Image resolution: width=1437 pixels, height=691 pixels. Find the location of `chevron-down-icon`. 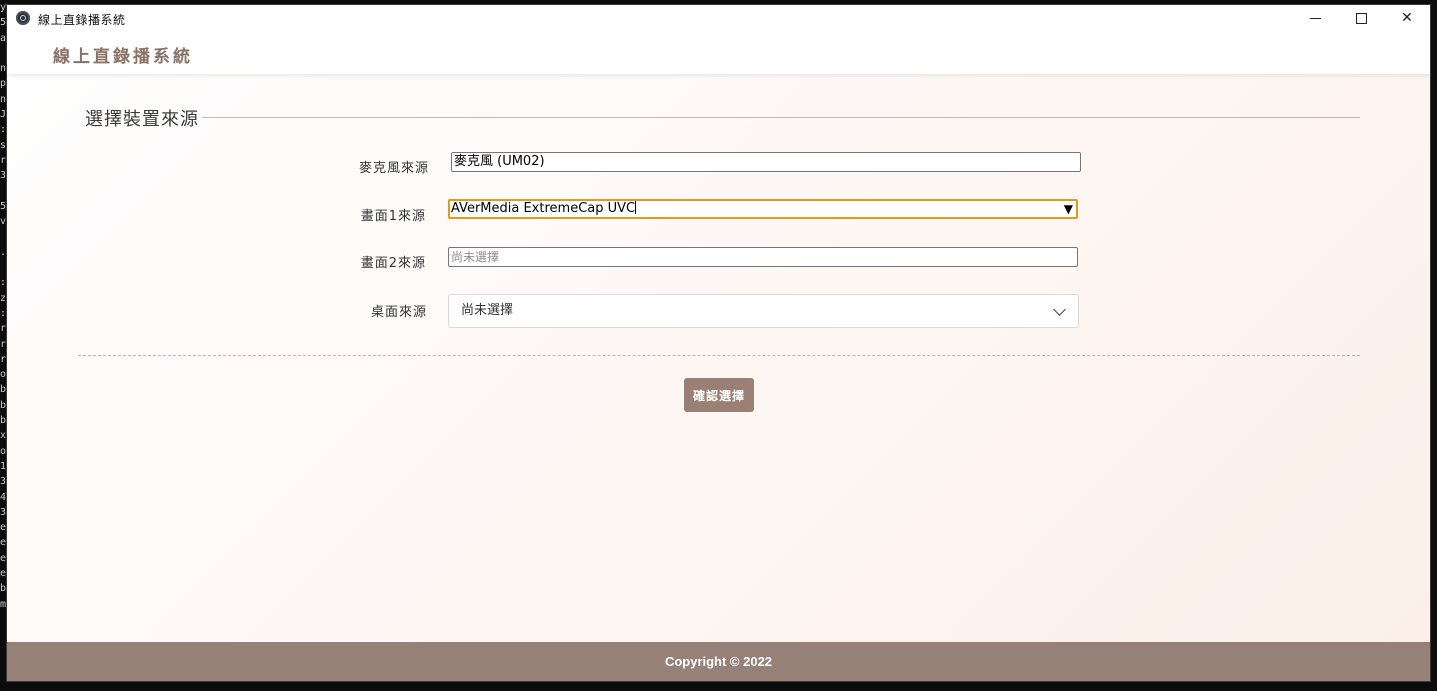

chevron-down-icon is located at coordinates (1059, 309).